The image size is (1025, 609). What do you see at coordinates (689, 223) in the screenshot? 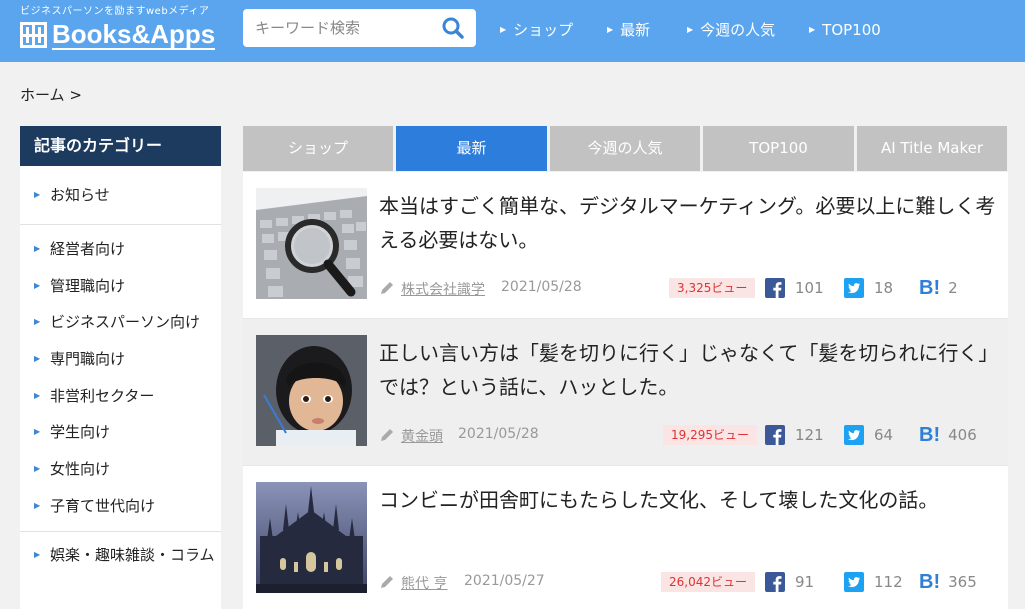
I see `article-title: 本当はすごく簡単な、デジタルマーケティング。必要以上に難しく考える必要はない。` at bounding box center [689, 223].